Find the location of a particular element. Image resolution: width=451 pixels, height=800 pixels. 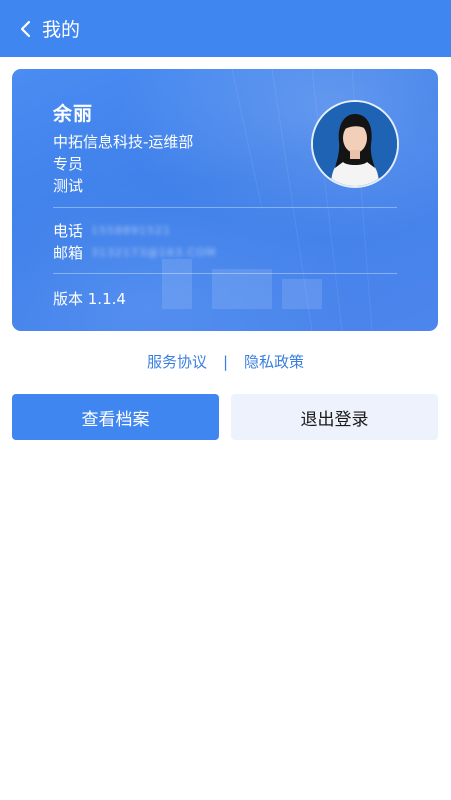

chevron-left-icon is located at coordinates (26, 29).